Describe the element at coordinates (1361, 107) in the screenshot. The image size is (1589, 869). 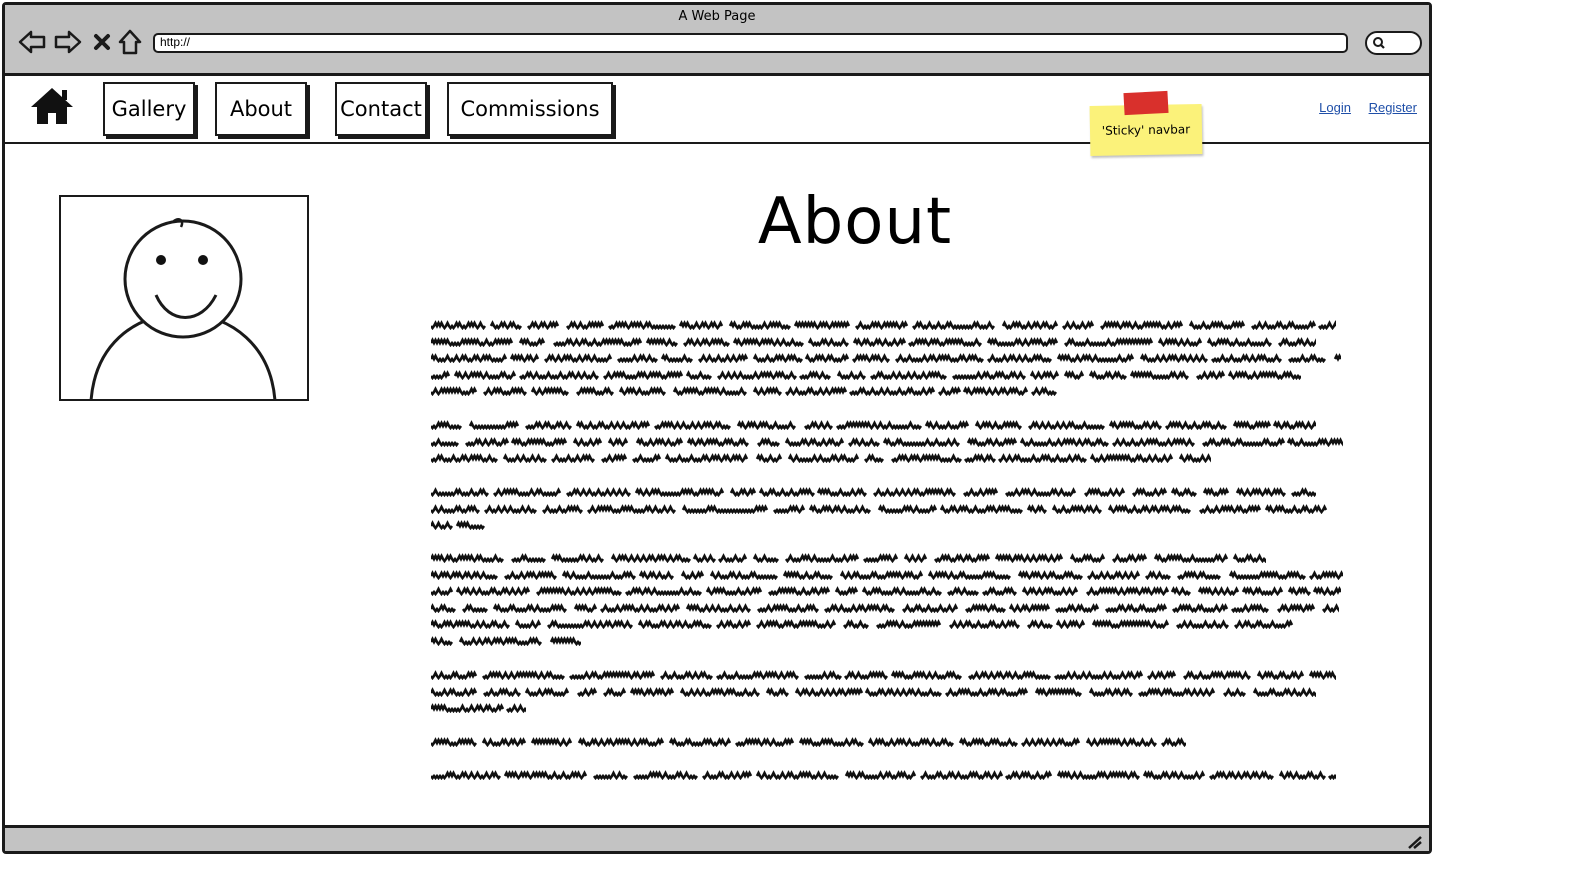
I see `auth-links: Login Register` at that location.